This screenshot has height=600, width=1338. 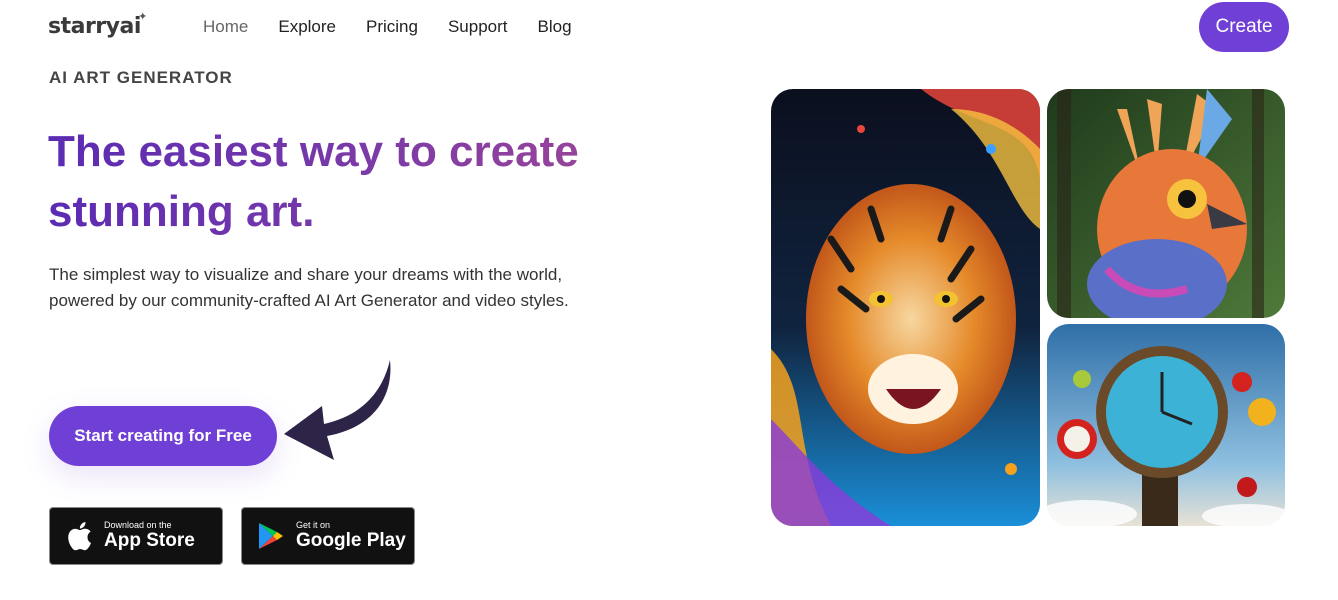 I want to click on app-store-small-text: Download on the, so click(x=138, y=525).